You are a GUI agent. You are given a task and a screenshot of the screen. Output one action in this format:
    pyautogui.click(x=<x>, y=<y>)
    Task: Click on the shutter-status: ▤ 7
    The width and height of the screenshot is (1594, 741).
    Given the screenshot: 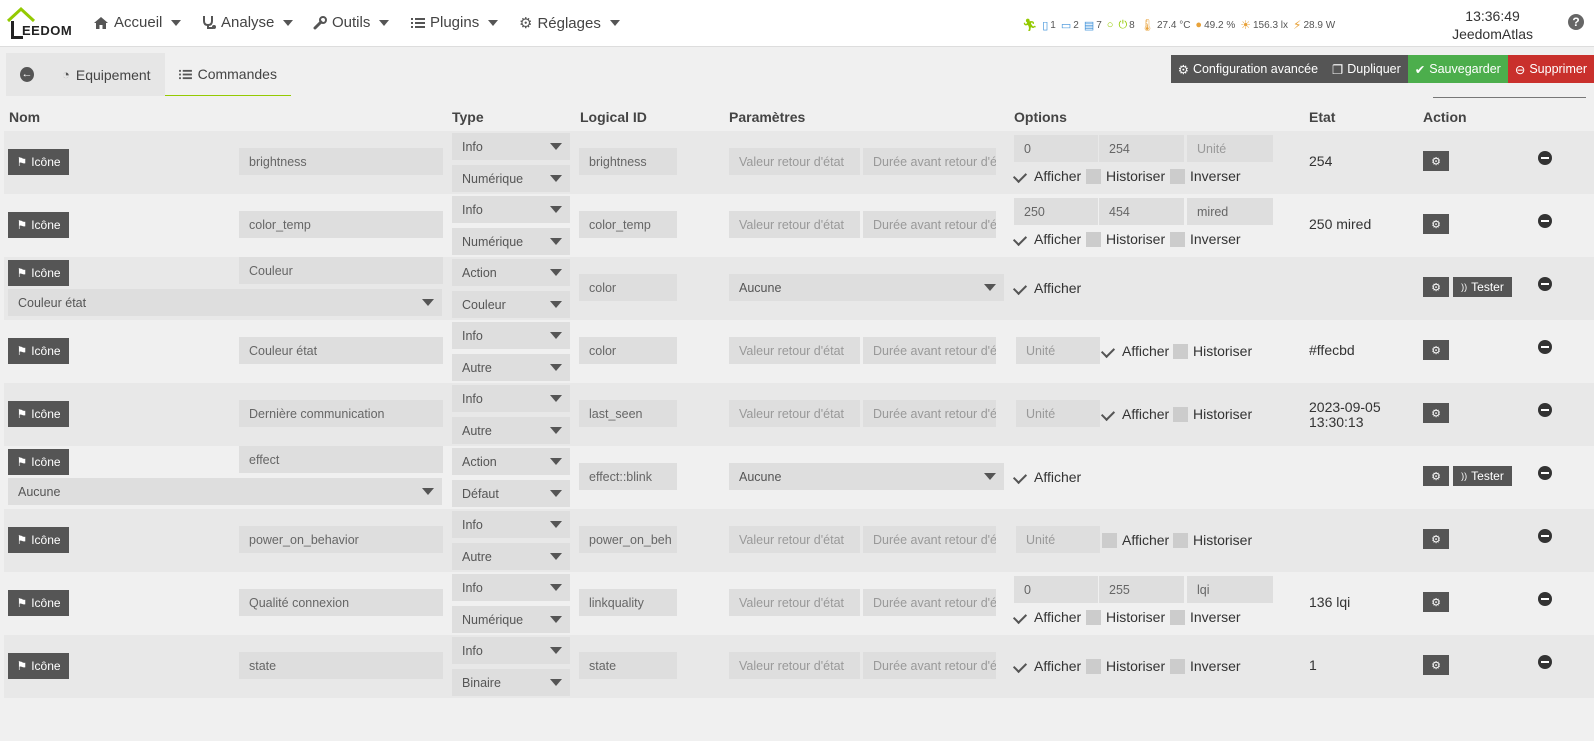 What is the action you would take?
    pyautogui.click(x=1093, y=25)
    